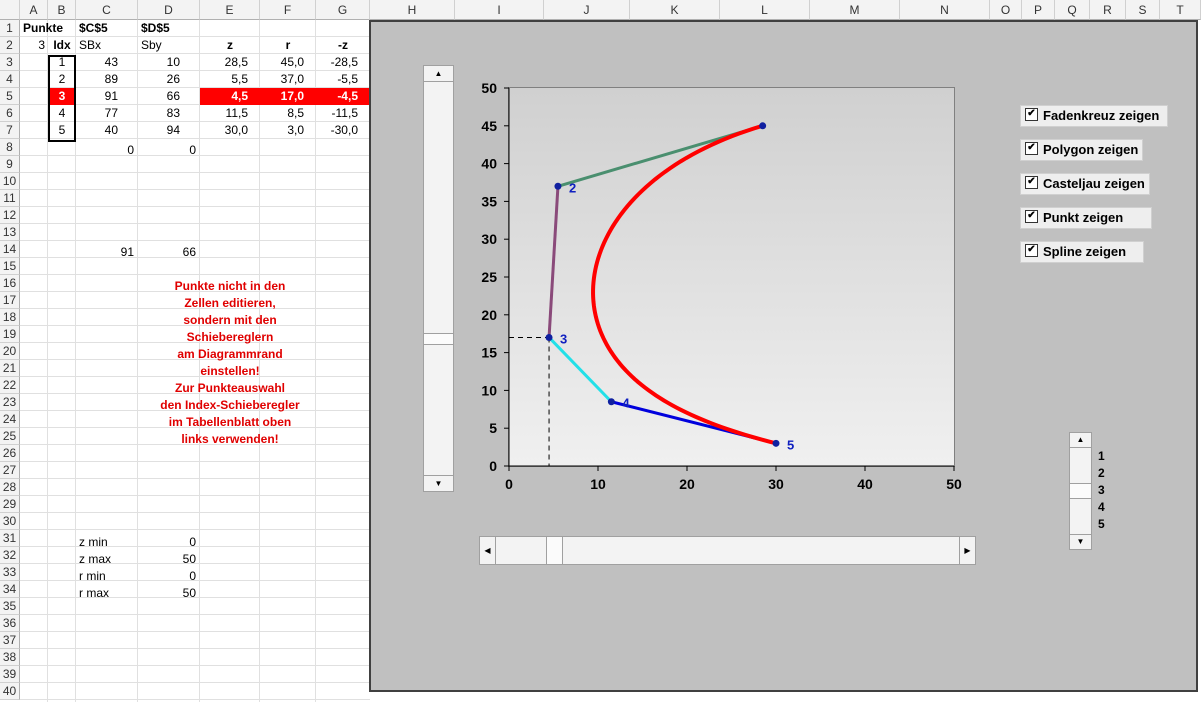  What do you see at coordinates (1080, 542) in the screenshot?
I see `index-scroll-down-button: ▼` at bounding box center [1080, 542].